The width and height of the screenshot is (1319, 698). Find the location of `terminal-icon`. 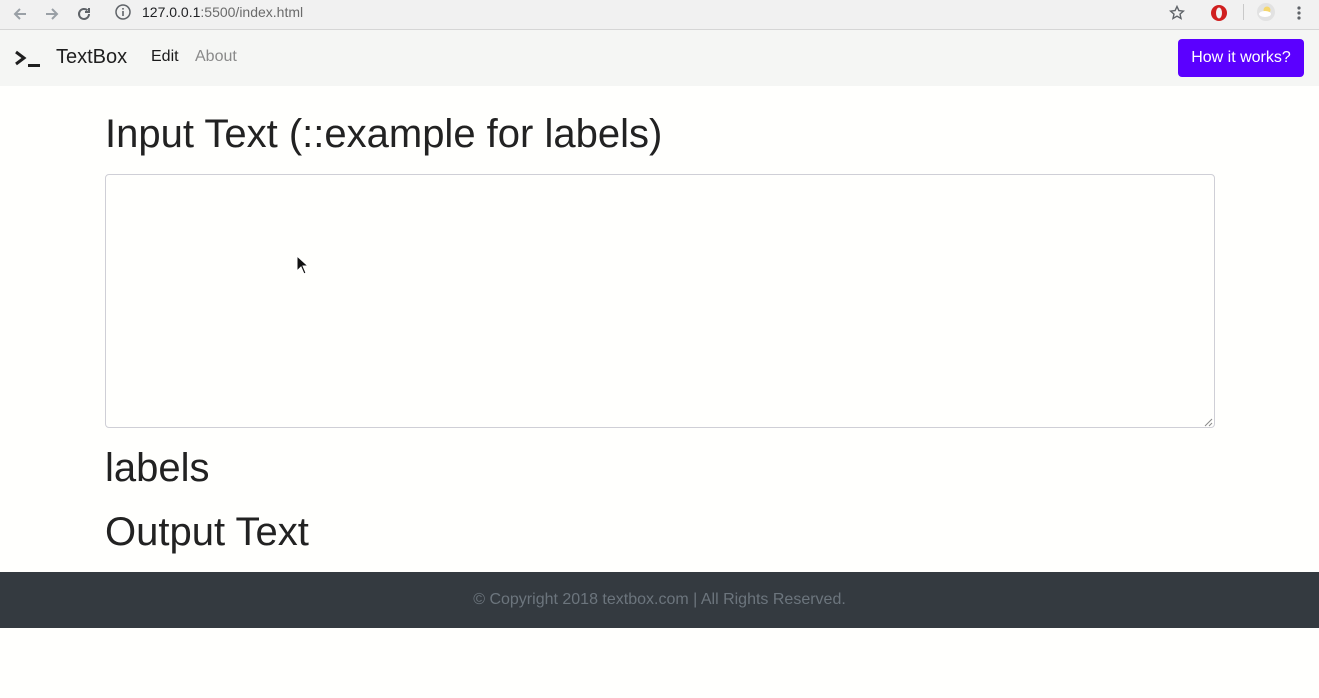

terminal-icon is located at coordinates (28, 59).